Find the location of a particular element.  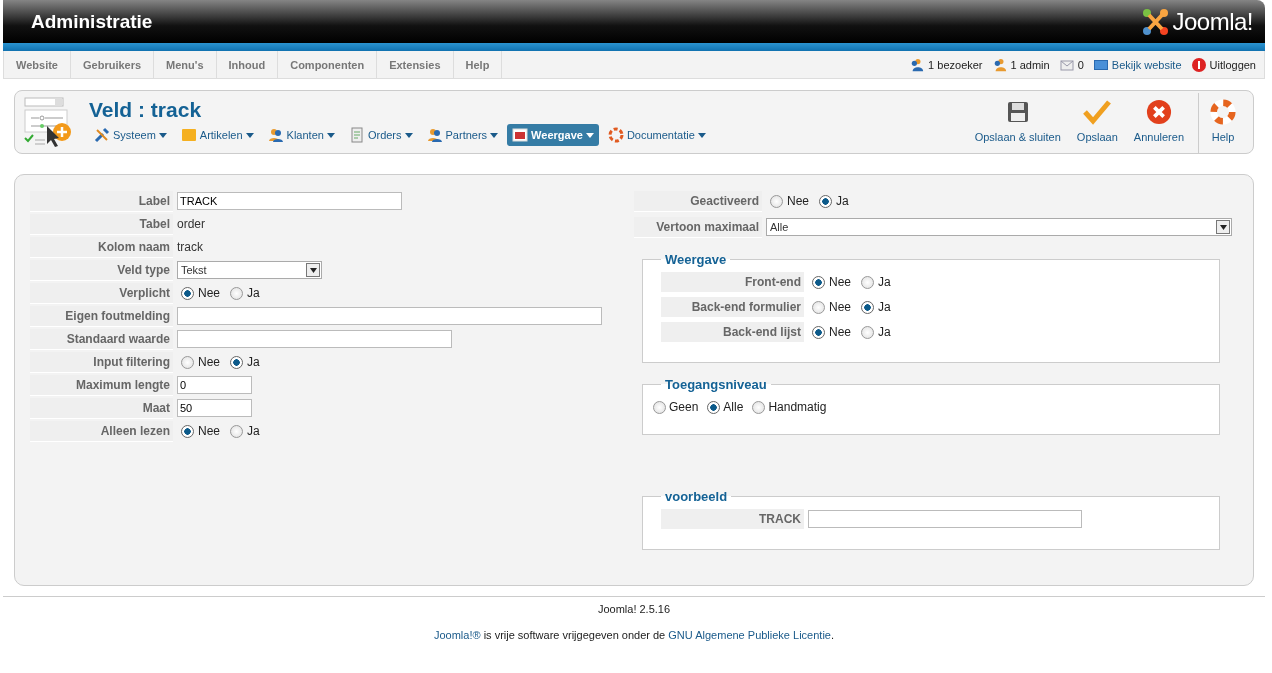

text-field: TRACK is located at coordinates (289, 201).